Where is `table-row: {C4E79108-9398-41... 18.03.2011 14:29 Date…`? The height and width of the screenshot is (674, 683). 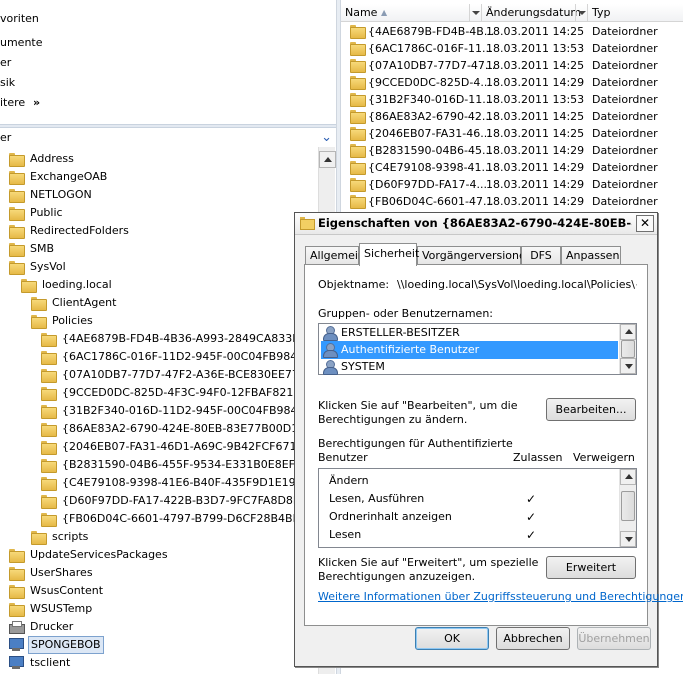 table-row: {C4E79108-9398-41... 18.03.2011 14:29 Date… is located at coordinates (512, 167).